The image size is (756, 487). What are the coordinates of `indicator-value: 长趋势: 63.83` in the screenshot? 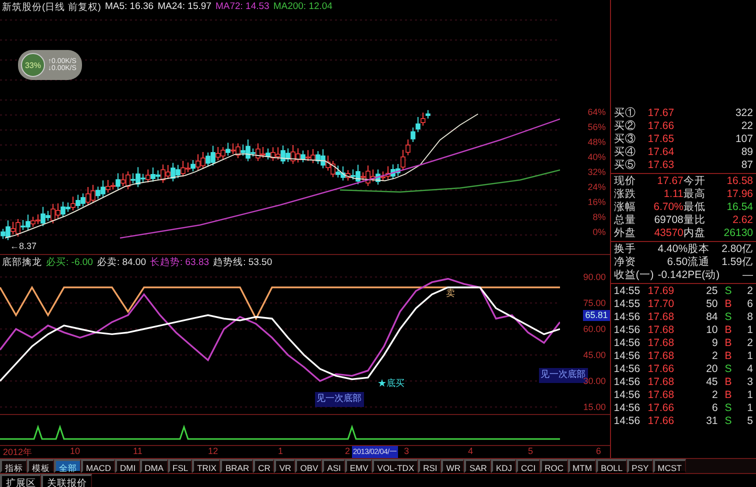 It's located at (180, 262).